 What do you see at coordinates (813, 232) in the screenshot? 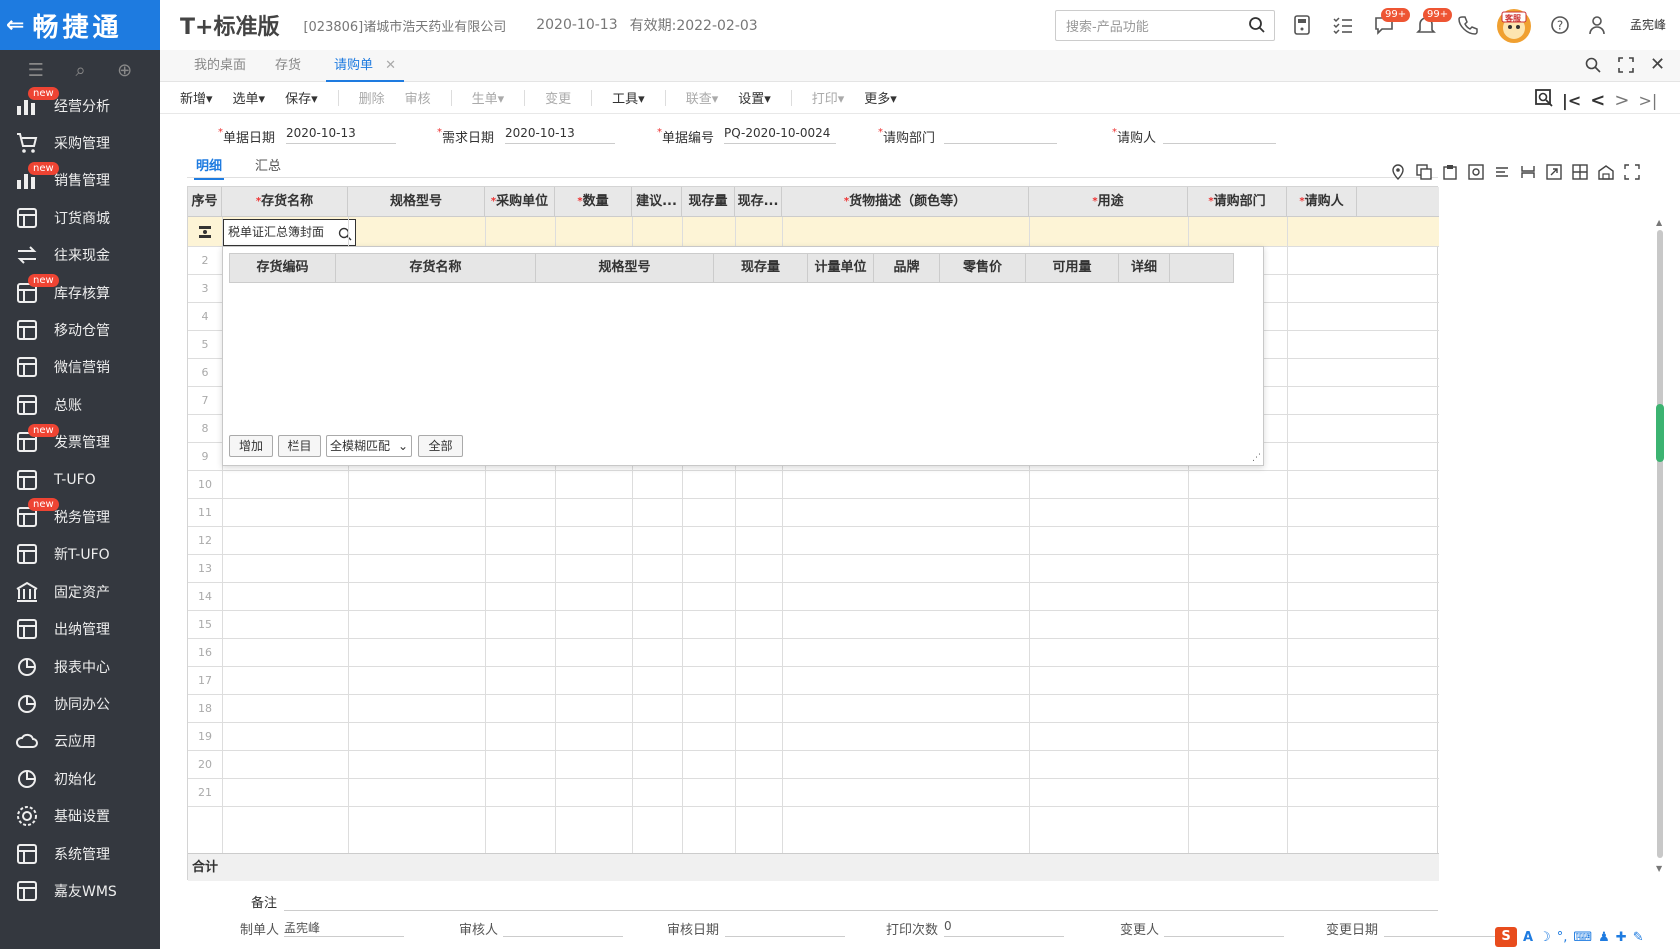
I see `table-row: 税单证汇总簿封面` at bounding box center [813, 232].